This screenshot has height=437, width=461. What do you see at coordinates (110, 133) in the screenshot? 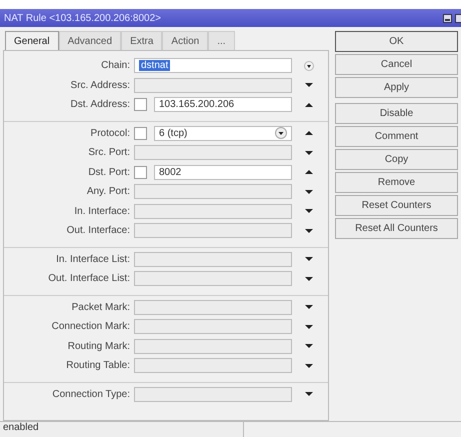
I see `field-label: Protocol:` at bounding box center [110, 133].